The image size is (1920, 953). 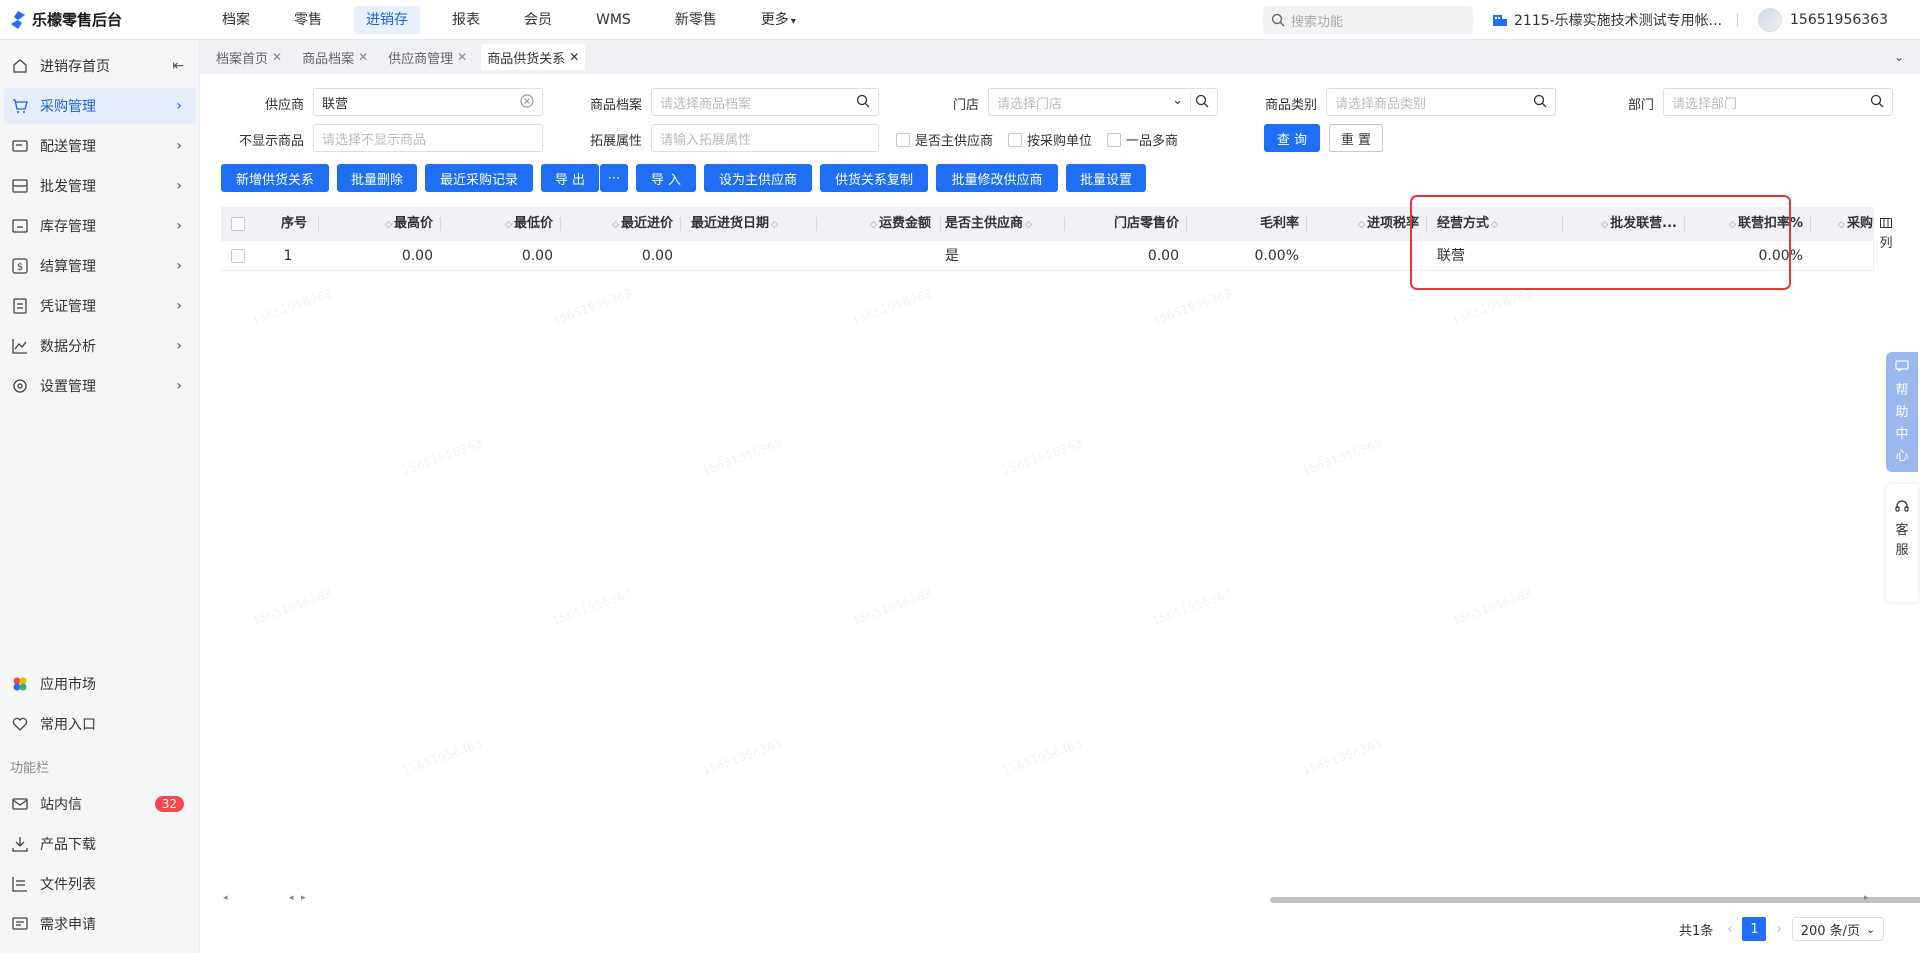 What do you see at coordinates (1838, 929) in the screenshot?
I see `page-size-select: 200 条/页 ⌄` at bounding box center [1838, 929].